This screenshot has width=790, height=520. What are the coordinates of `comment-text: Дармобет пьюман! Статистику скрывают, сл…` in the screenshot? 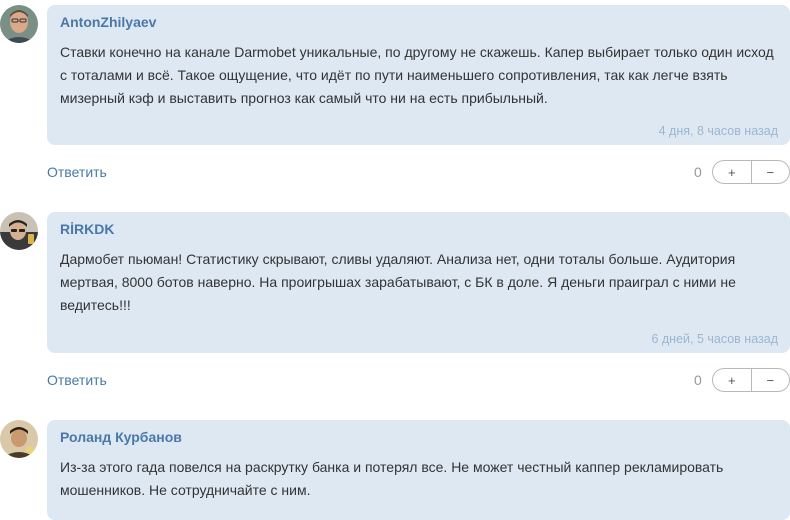 It's located at (398, 282).